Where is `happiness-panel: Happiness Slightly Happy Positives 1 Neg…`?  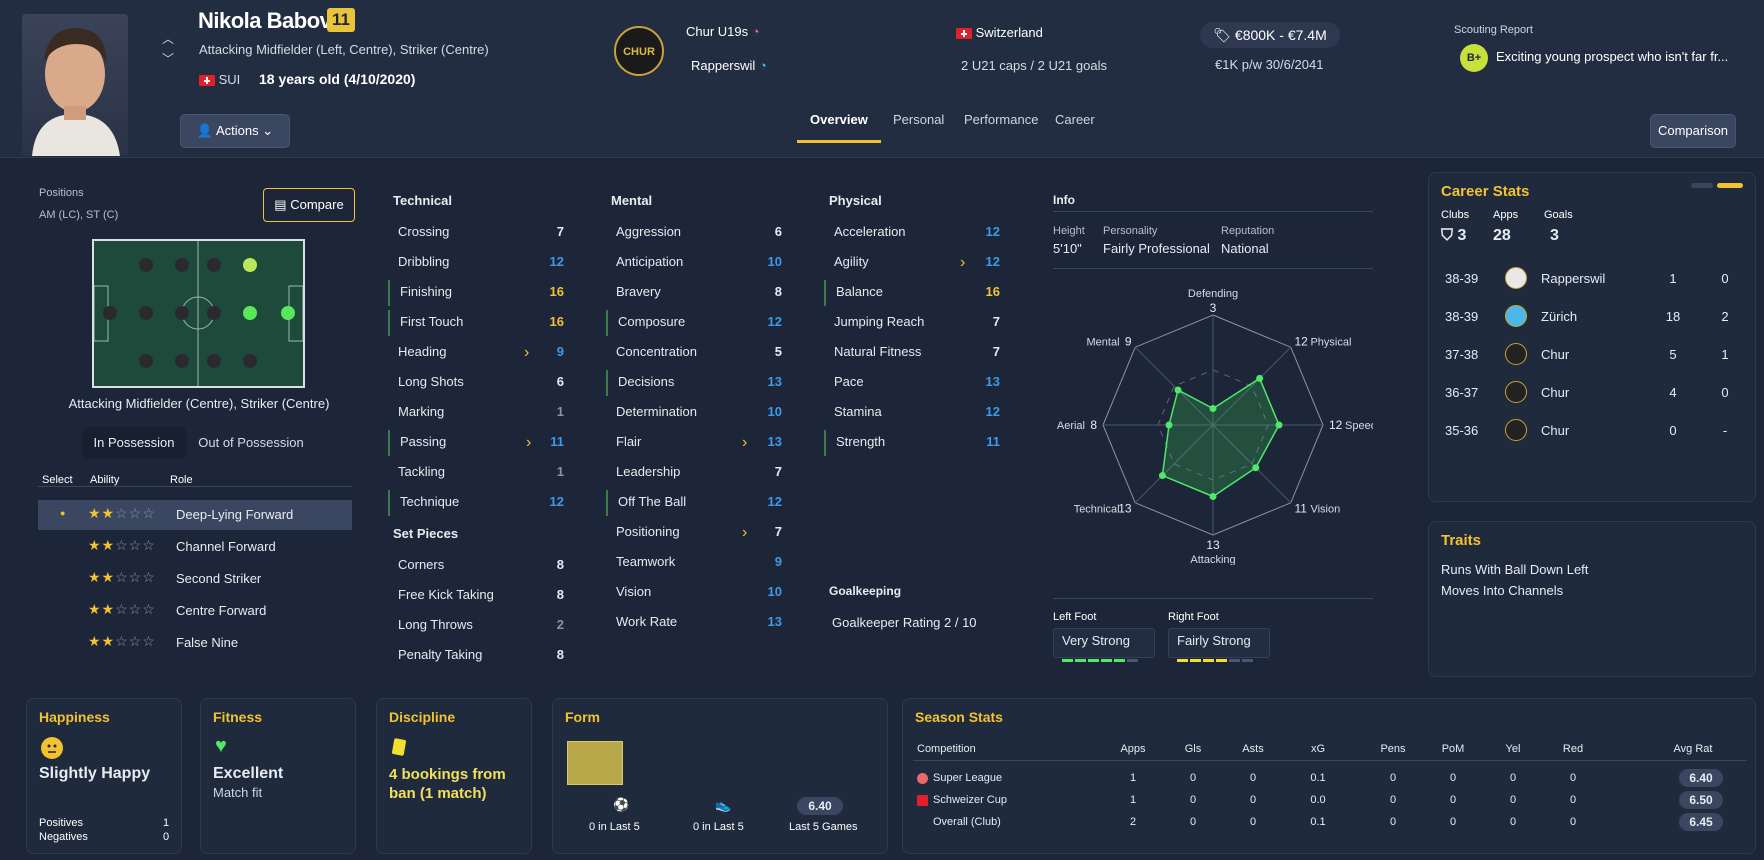
happiness-panel: Happiness Slightly Happy Positives 1 Neg… is located at coordinates (104, 776).